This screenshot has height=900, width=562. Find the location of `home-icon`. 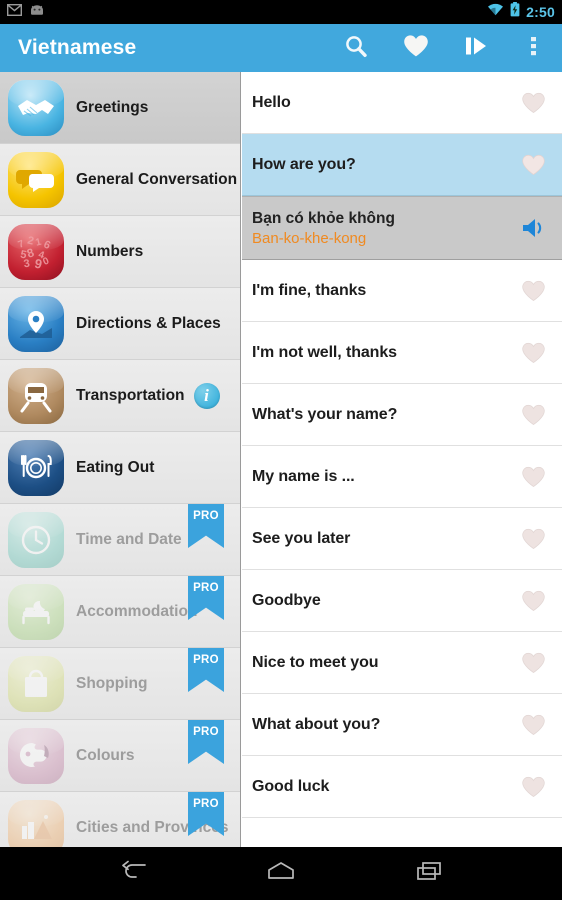

home-icon is located at coordinates (281, 873).